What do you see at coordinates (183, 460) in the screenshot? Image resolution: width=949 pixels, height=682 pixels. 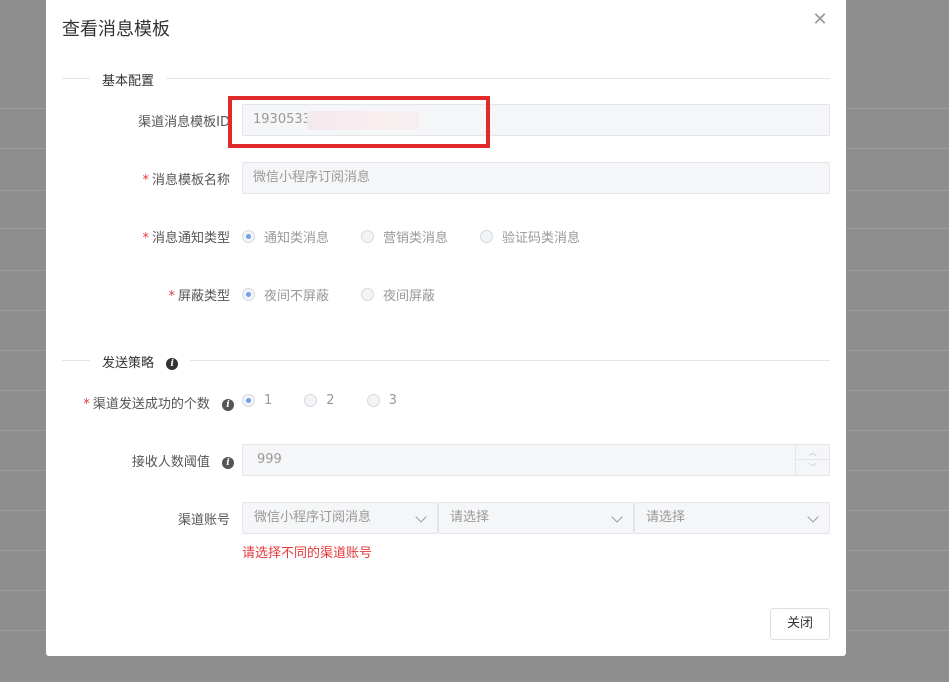 I see `receiver-threshold-label: 接收人数阈值 i` at bounding box center [183, 460].